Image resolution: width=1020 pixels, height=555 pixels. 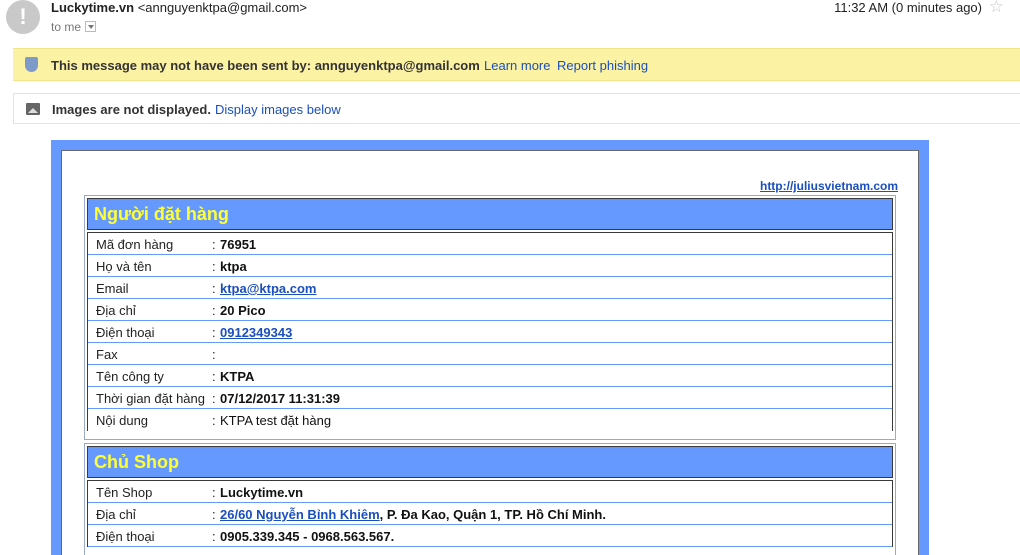 I want to click on row-label: Mã đơn hàng, so click(x=135, y=244).